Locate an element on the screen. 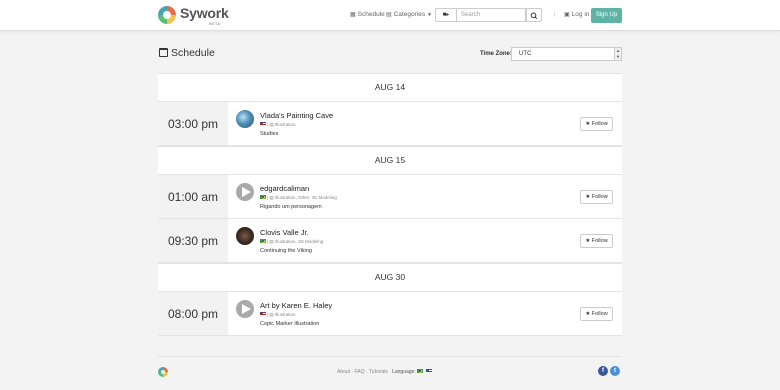 The height and width of the screenshot is (390, 780). beta-badge: BETA is located at coordinates (215, 23).